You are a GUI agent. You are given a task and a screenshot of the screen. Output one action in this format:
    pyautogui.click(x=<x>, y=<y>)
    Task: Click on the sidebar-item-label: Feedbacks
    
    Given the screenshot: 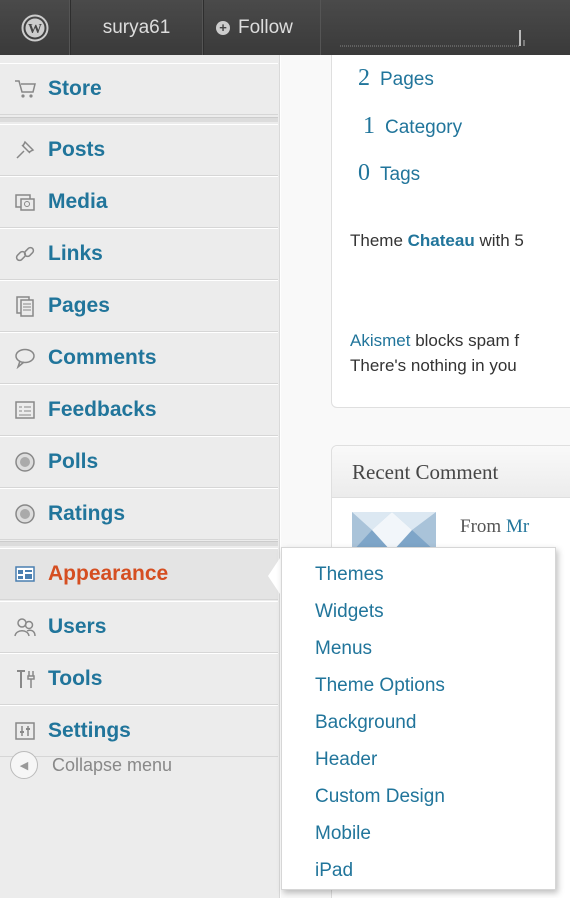 What is the action you would take?
    pyautogui.click(x=102, y=409)
    